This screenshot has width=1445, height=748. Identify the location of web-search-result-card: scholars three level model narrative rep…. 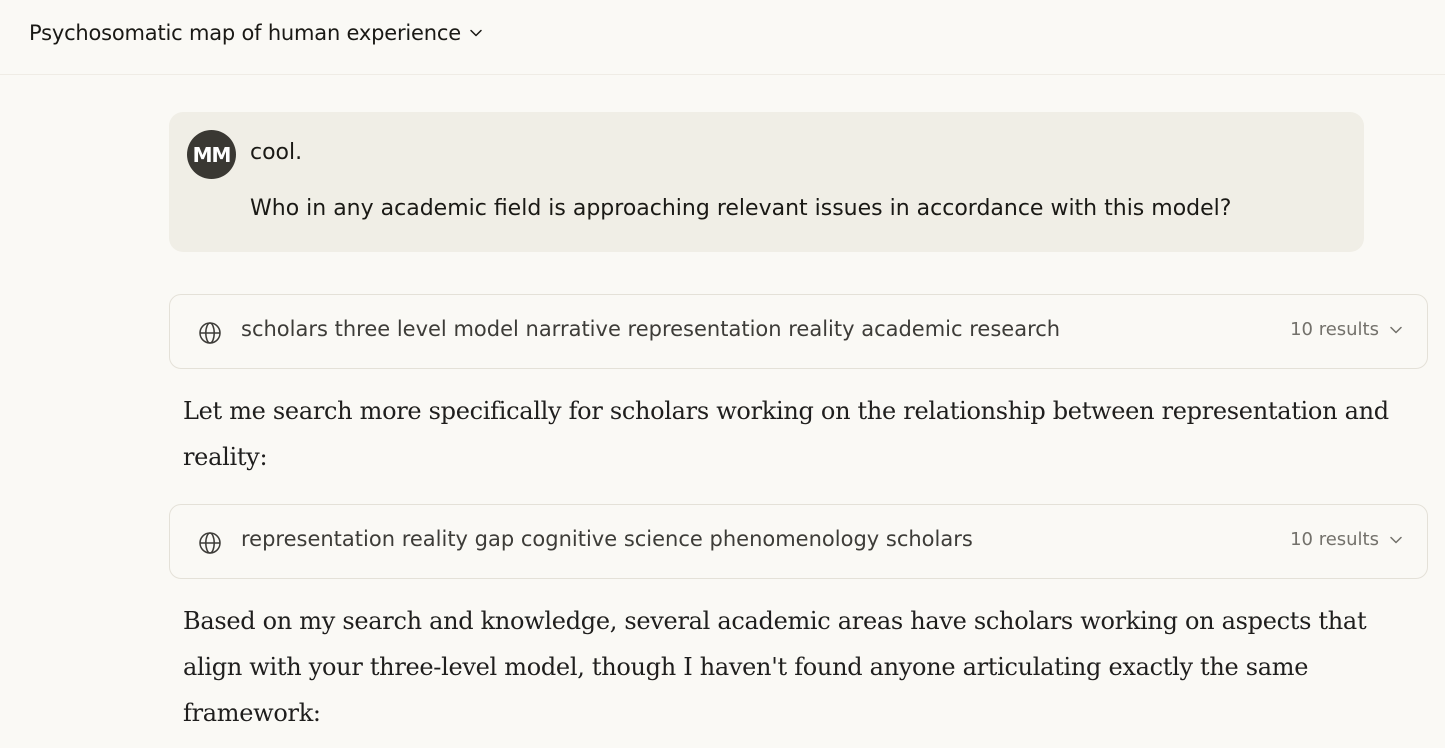
(798, 331).